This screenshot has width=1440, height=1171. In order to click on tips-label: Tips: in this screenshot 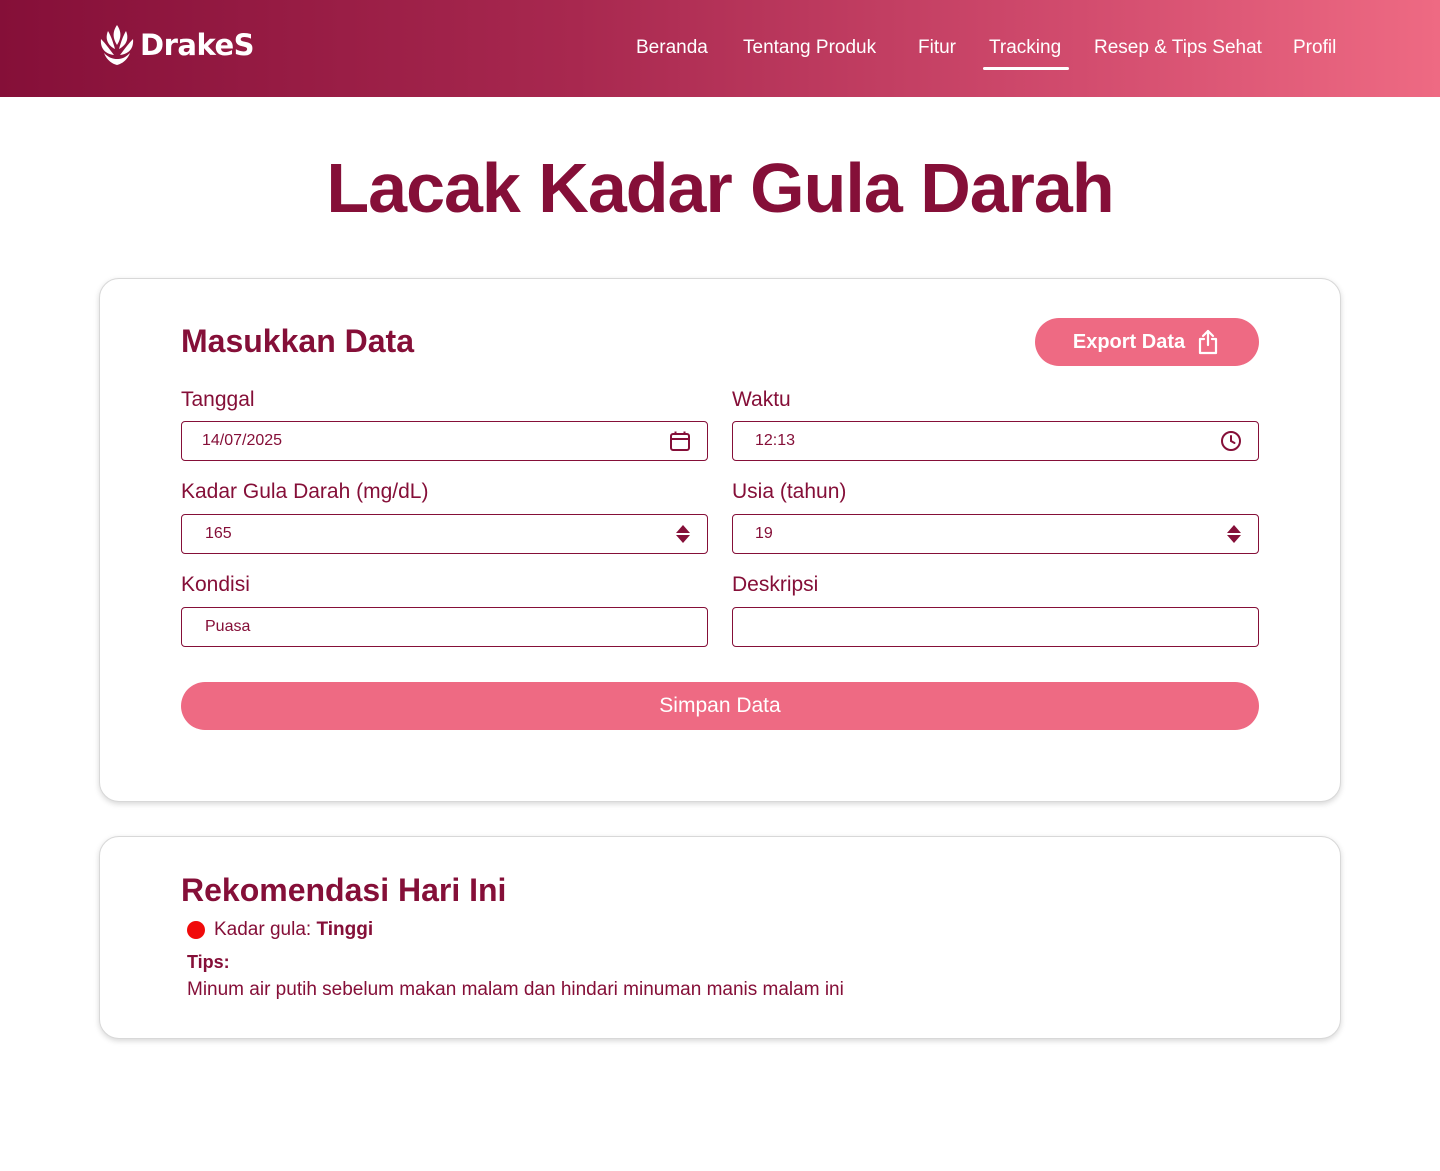, I will do `click(208, 962)`.